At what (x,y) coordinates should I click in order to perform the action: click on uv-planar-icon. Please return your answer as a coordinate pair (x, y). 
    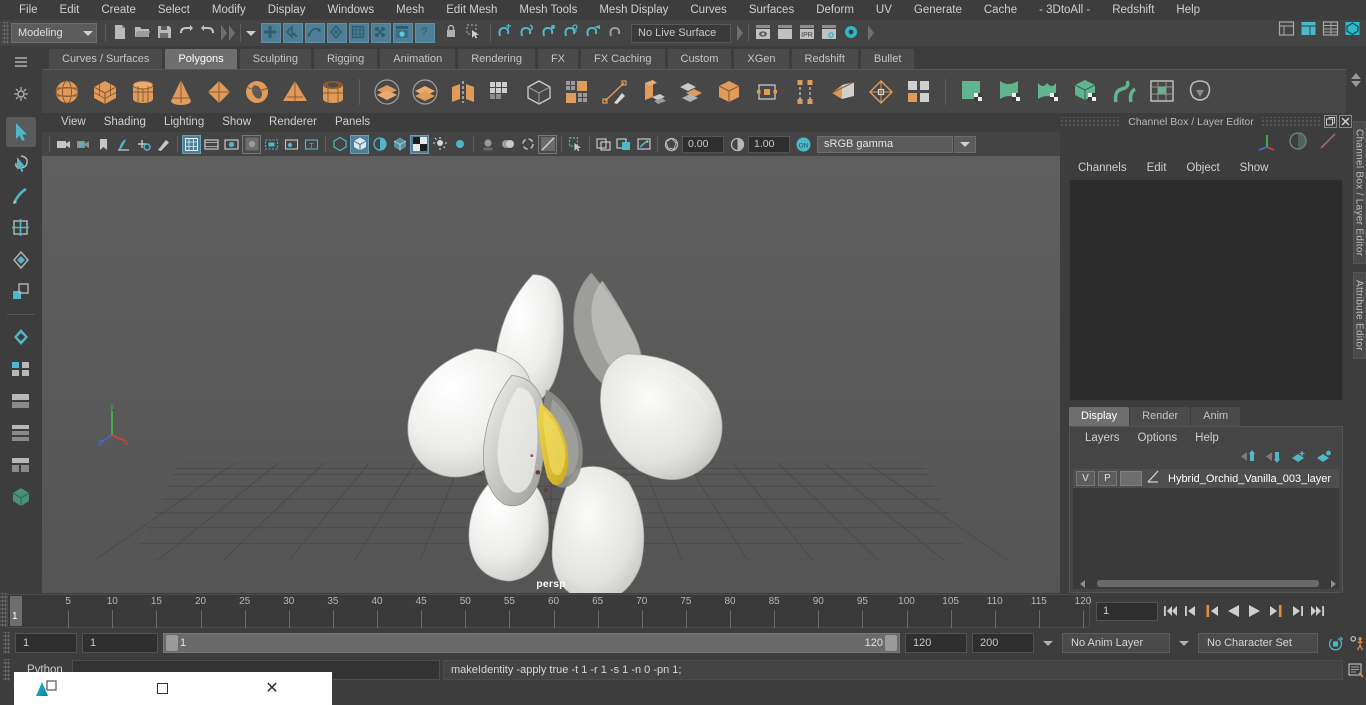
    Looking at the image, I should click on (972, 91).